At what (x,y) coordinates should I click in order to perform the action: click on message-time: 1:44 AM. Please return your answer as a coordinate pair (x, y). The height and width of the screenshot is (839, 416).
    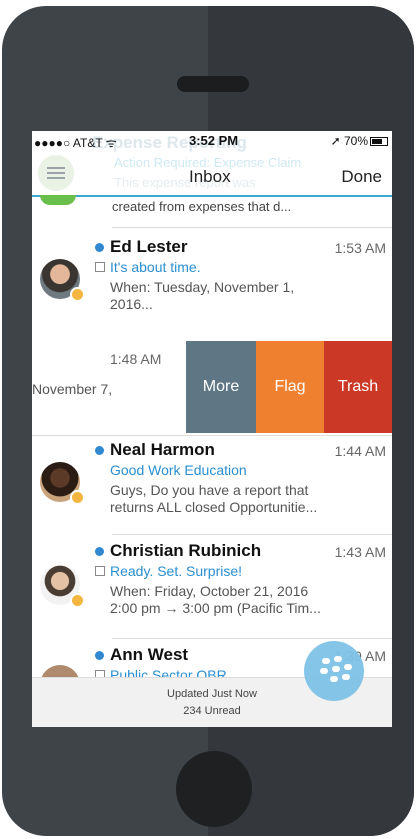
    Looking at the image, I should click on (360, 451).